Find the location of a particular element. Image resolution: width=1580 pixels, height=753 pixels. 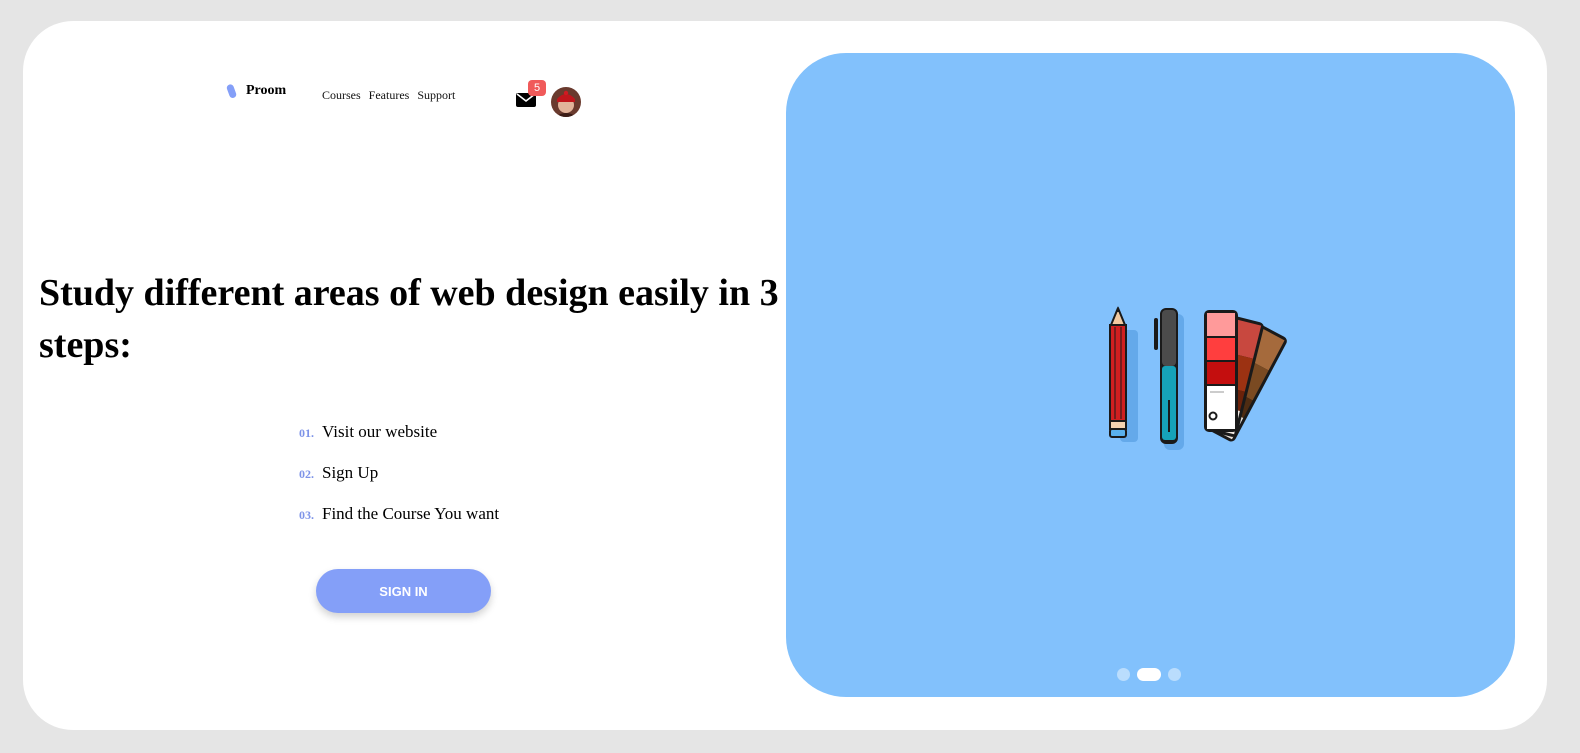

marker-pen-icon is located at coordinates (1169, 379).